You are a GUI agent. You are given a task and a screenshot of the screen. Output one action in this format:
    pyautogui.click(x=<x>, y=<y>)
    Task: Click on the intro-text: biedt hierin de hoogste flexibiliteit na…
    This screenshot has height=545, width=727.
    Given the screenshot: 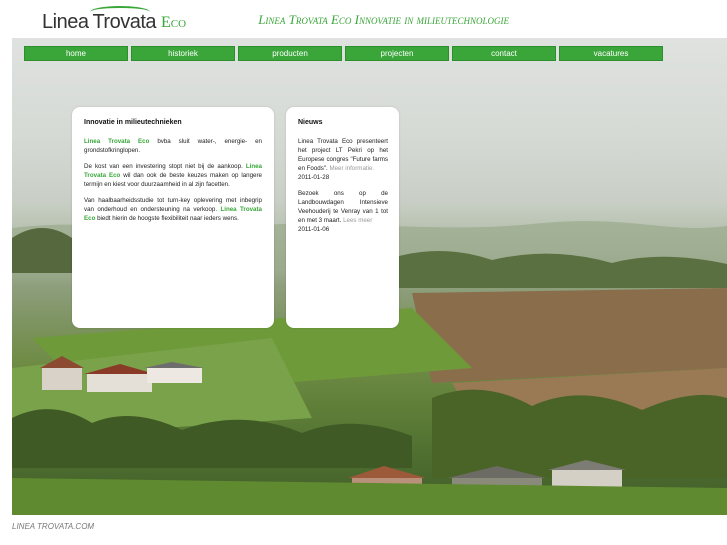 What is the action you would take?
    pyautogui.click(x=167, y=218)
    